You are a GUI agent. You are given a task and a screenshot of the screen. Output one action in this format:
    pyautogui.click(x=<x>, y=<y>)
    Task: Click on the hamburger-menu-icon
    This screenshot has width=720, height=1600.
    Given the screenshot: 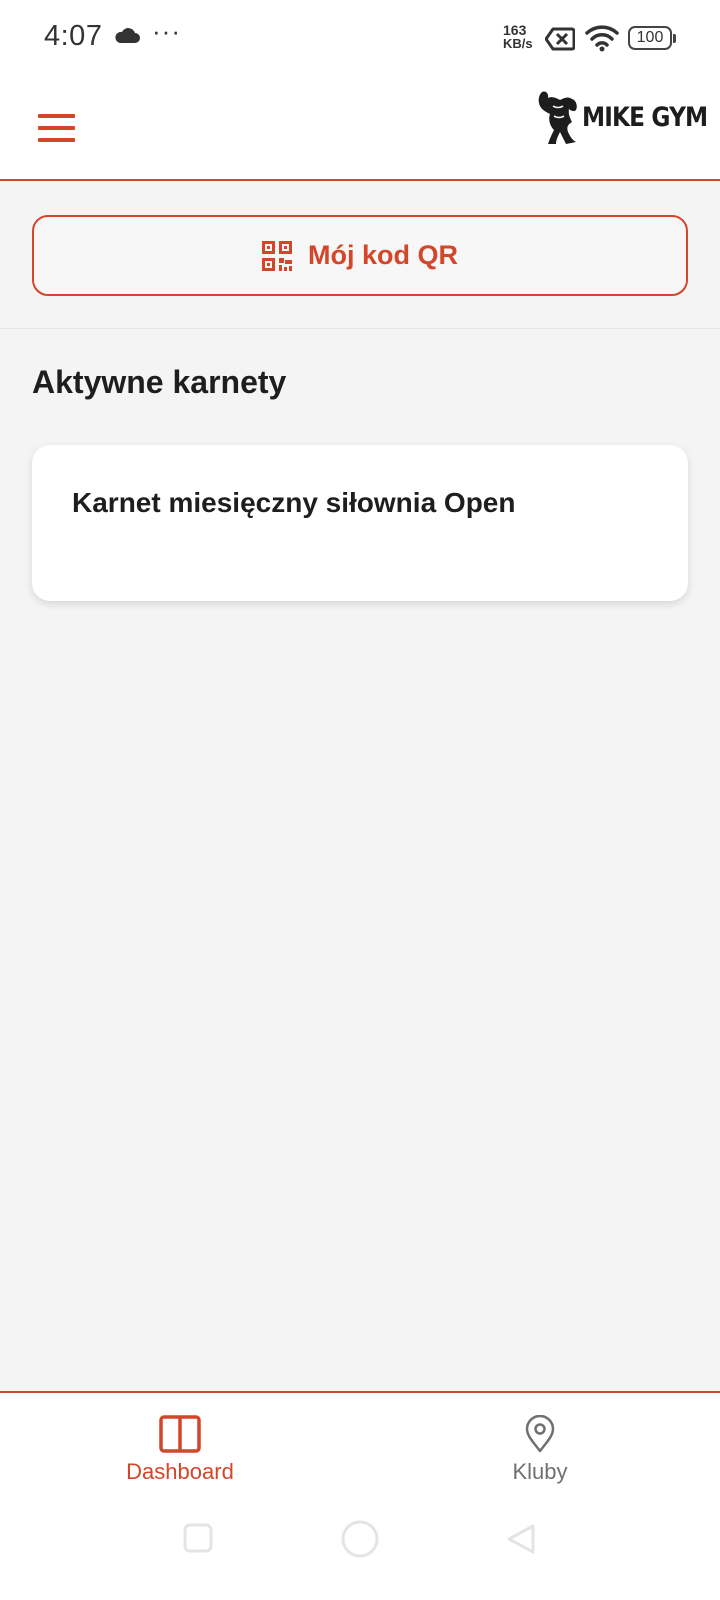 What is the action you would take?
    pyautogui.click(x=58, y=128)
    